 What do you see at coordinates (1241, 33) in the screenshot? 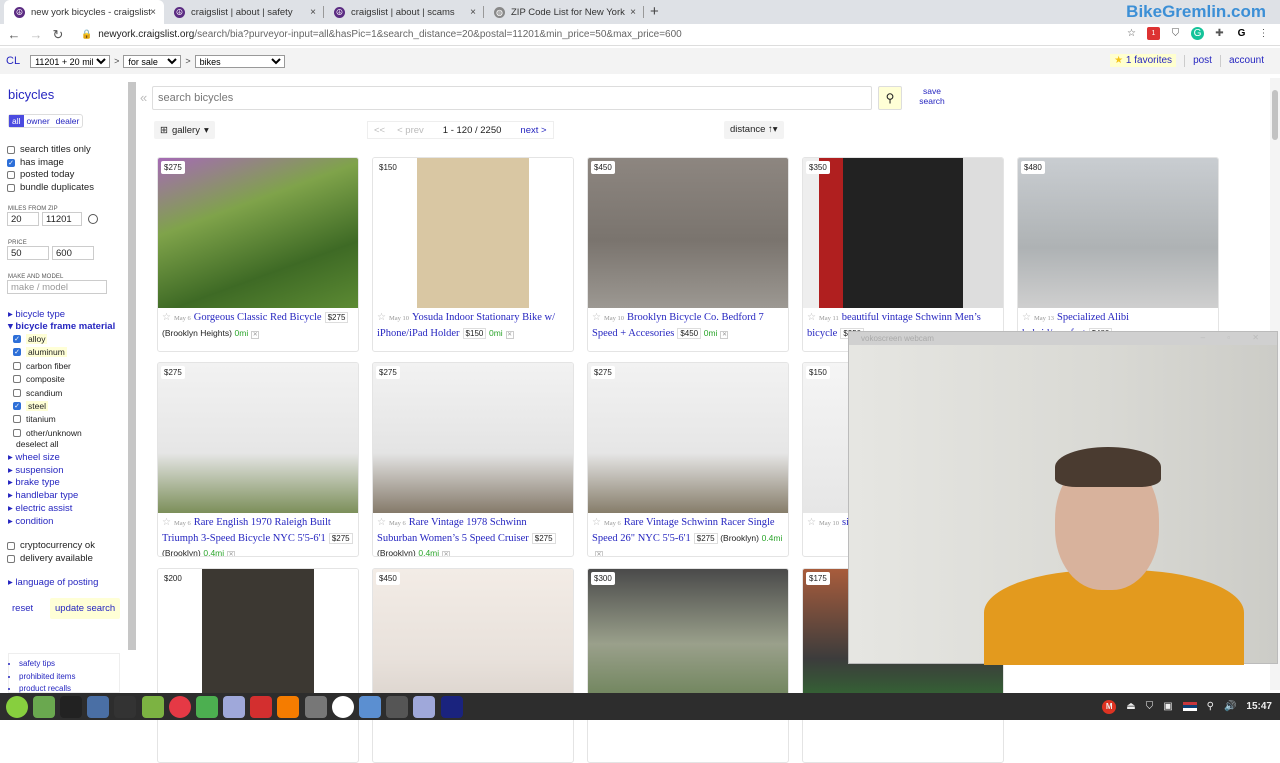
I see `google-account-icon: G` at bounding box center [1241, 33].